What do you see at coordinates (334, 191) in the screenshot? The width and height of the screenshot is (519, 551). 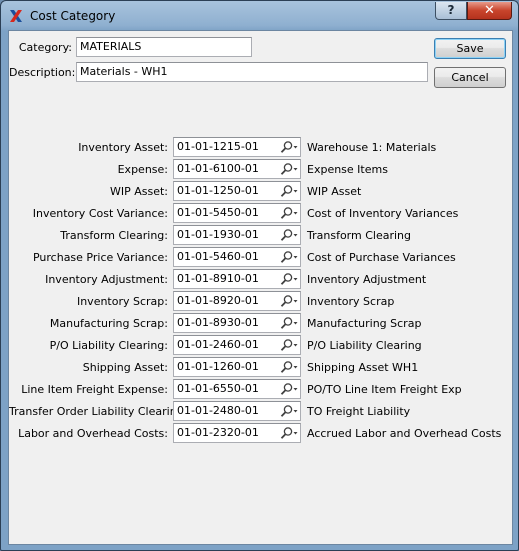 I see `account-description: WIP Asset` at bounding box center [334, 191].